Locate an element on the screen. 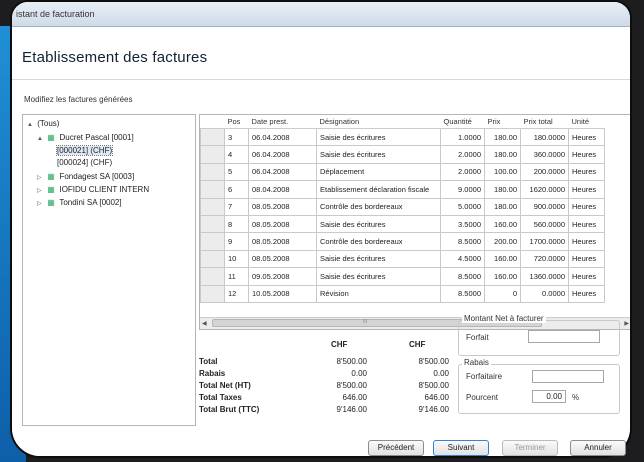  table-cell: 720.0000 is located at coordinates (544, 259).